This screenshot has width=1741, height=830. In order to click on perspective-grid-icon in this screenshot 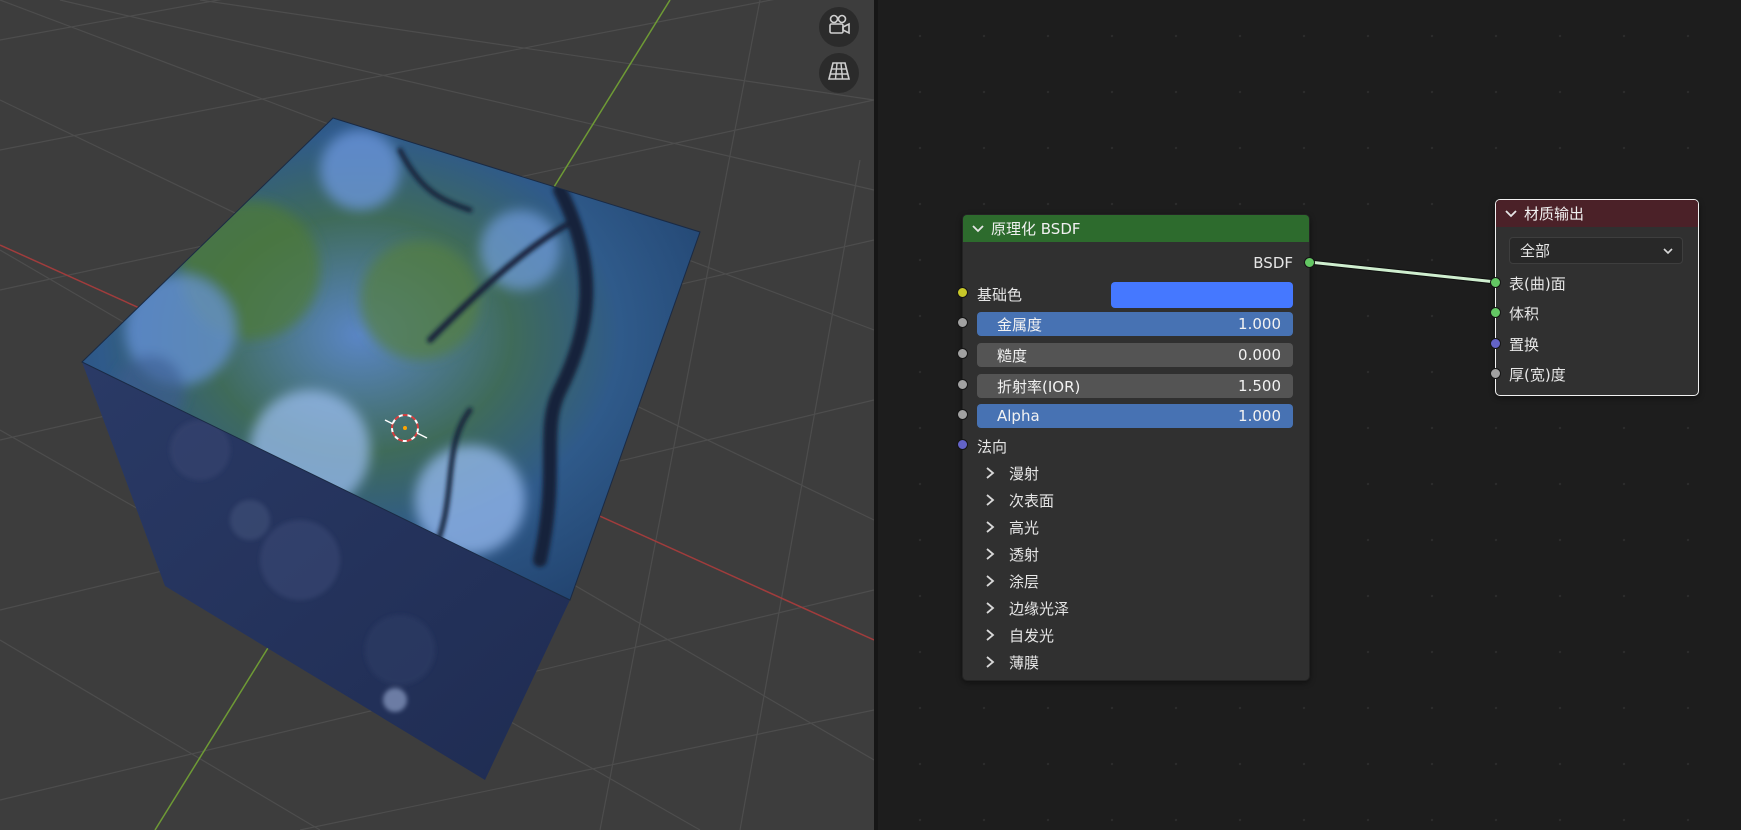, I will do `click(839, 73)`.